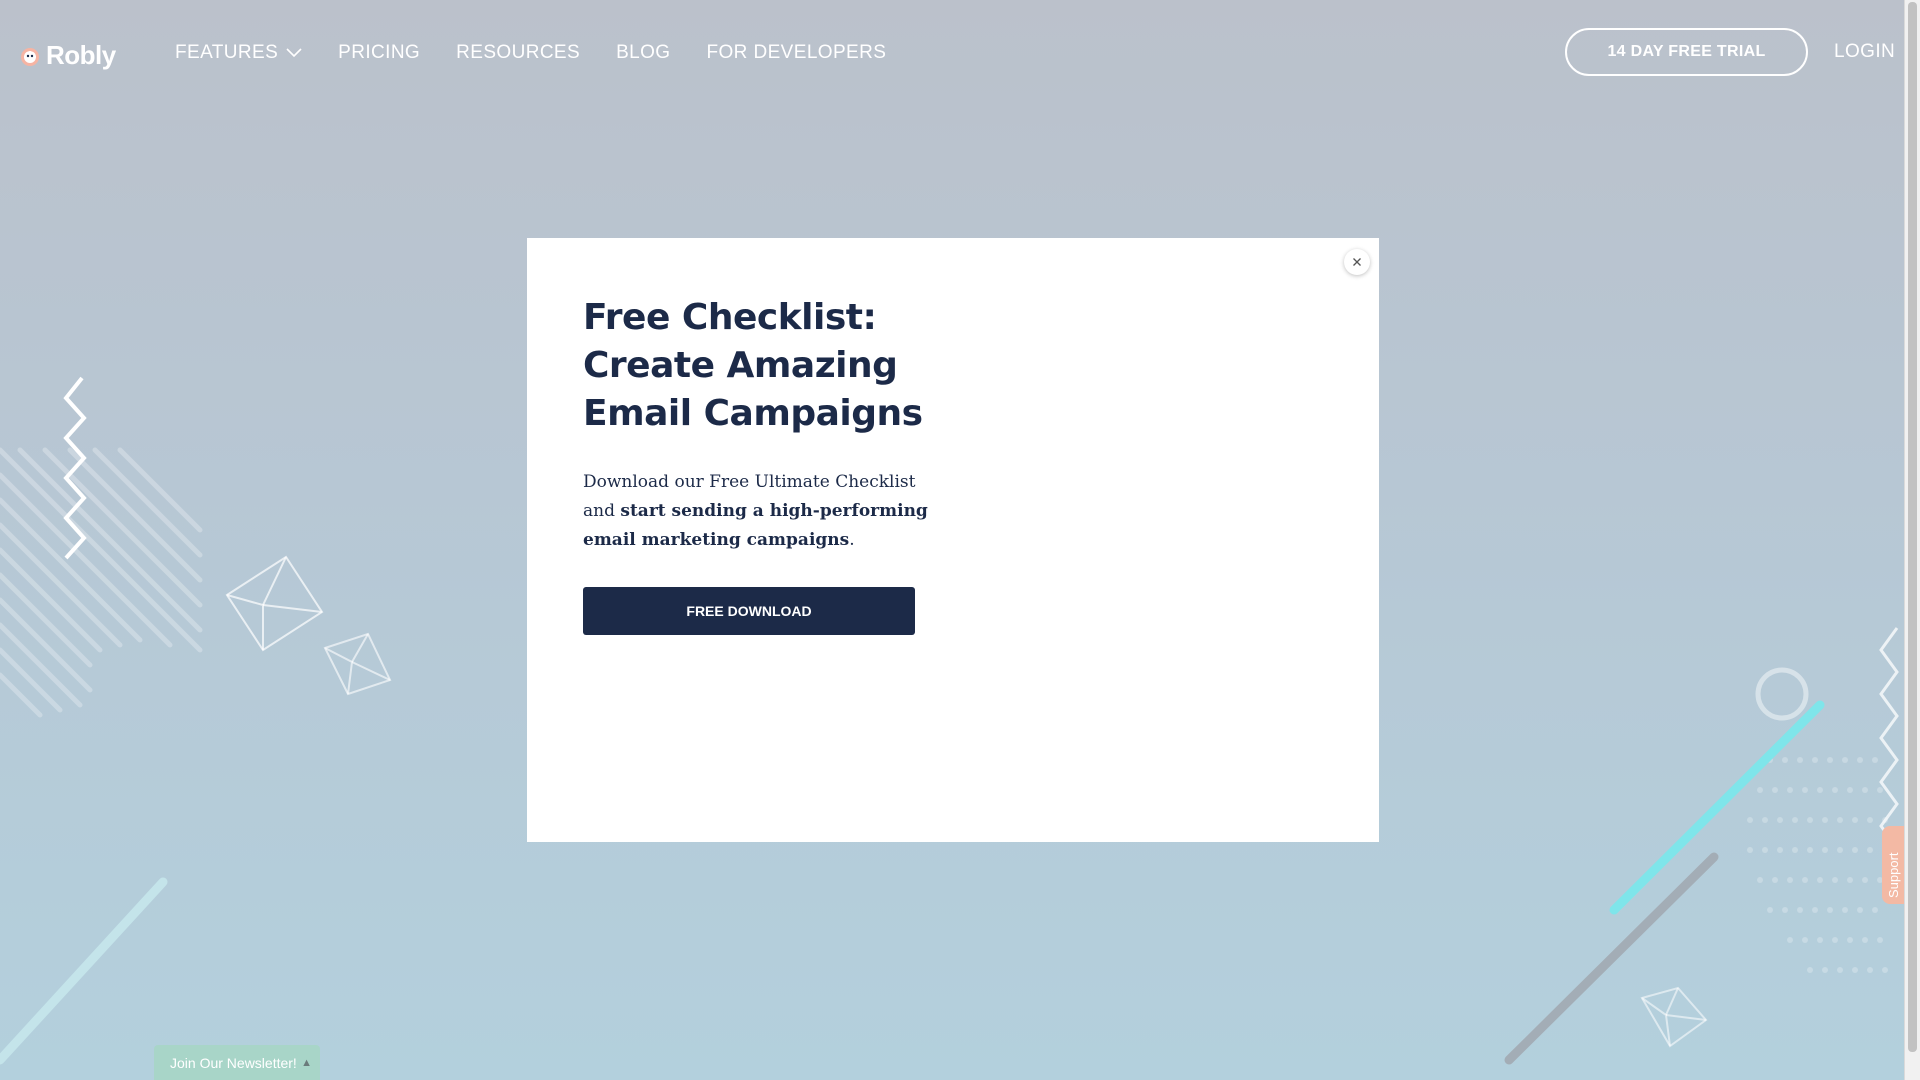  I want to click on nav-item-features: FEATURES, so click(238, 53).